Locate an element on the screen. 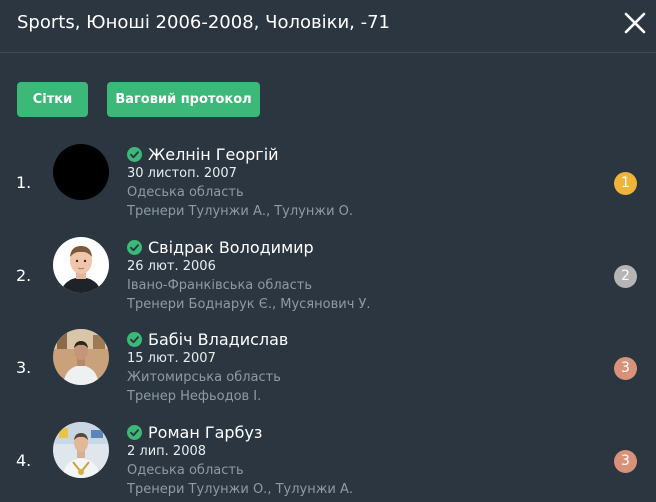 The width and height of the screenshot is (656, 502). close-icon is located at coordinates (635, 23).